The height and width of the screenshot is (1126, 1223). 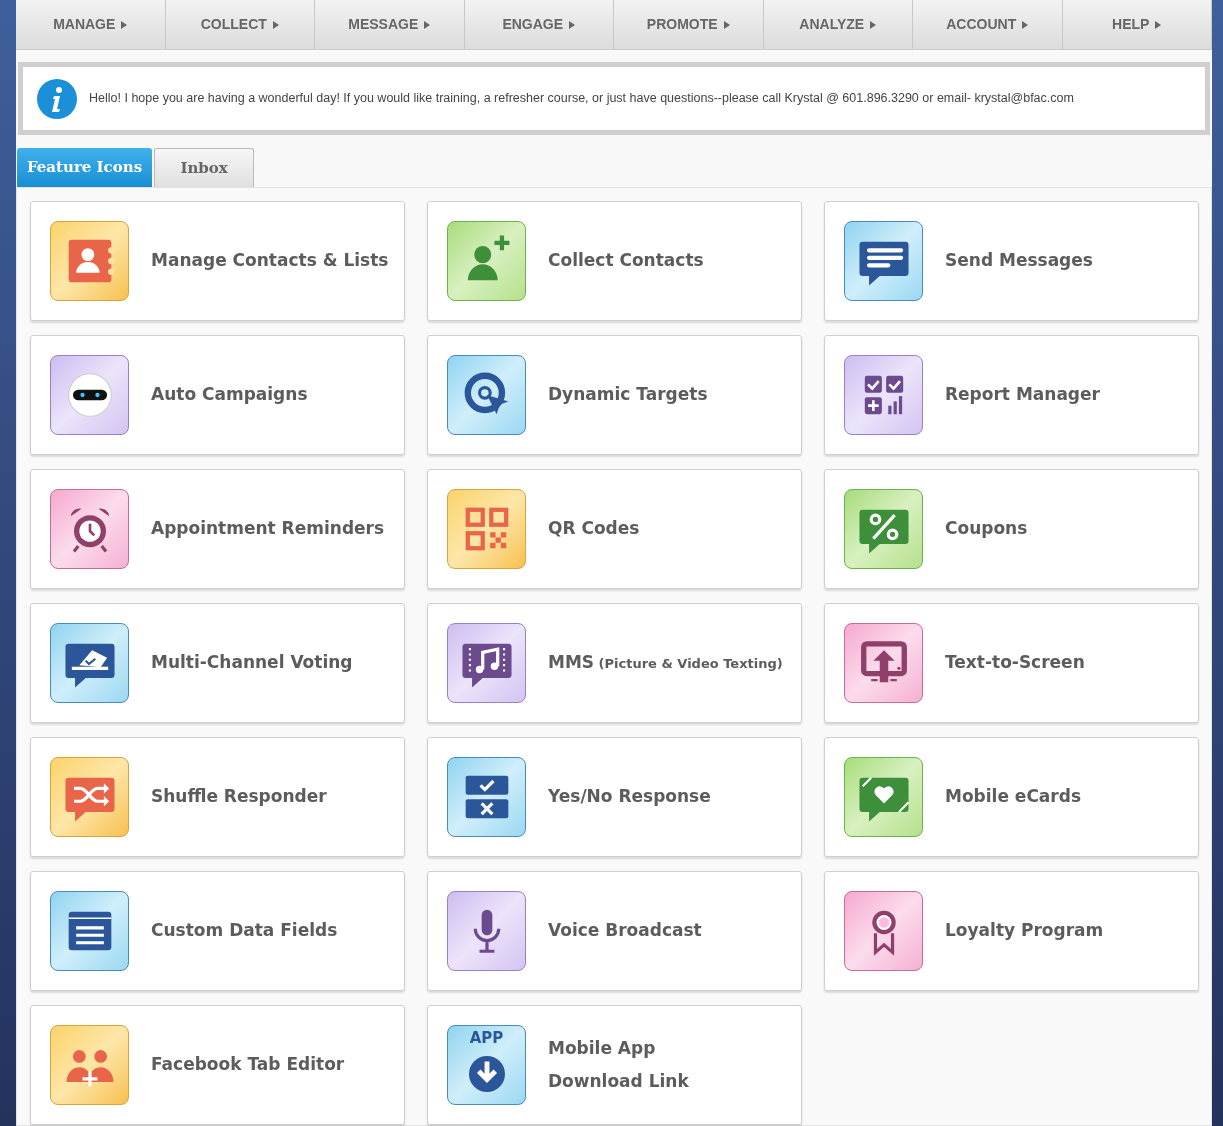 What do you see at coordinates (618, 1081) in the screenshot?
I see `feature-title: Download Link` at bounding box center [618, 1081].